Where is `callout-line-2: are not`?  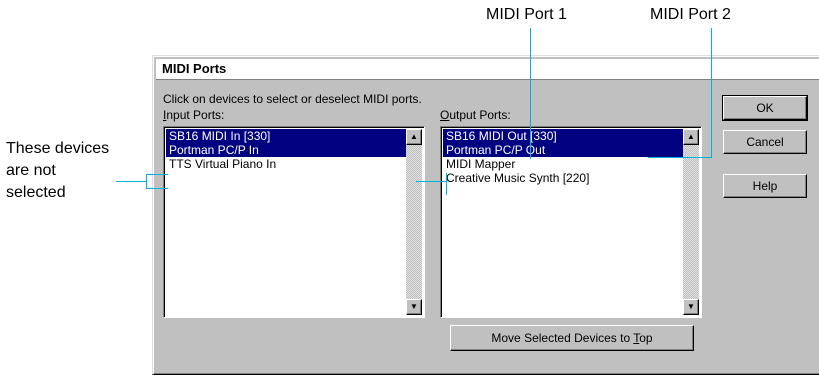
callout-line-2: are not is located at coordinates (31, 170).